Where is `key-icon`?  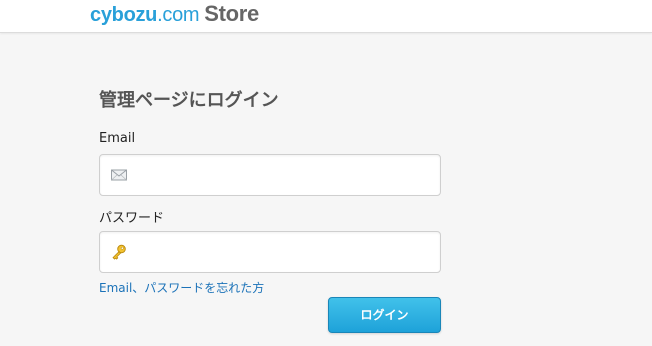 key-icon is located at coordinates (119, 252).